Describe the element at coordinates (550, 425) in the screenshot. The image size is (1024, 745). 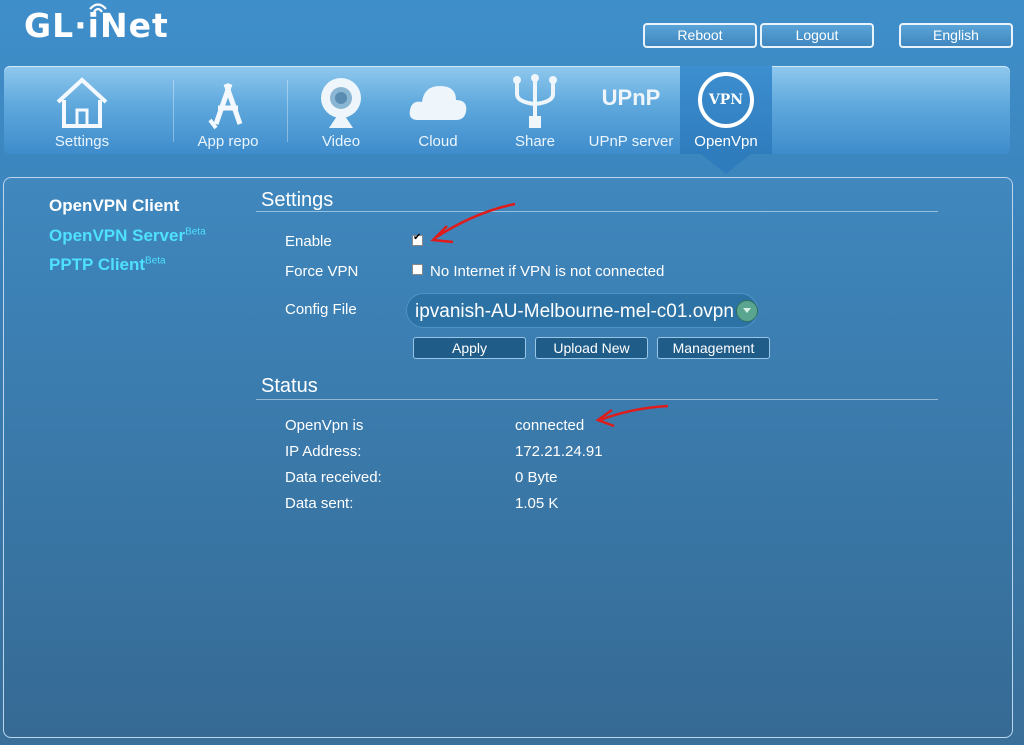
I see `vpn-connection-status: connected` at that location.